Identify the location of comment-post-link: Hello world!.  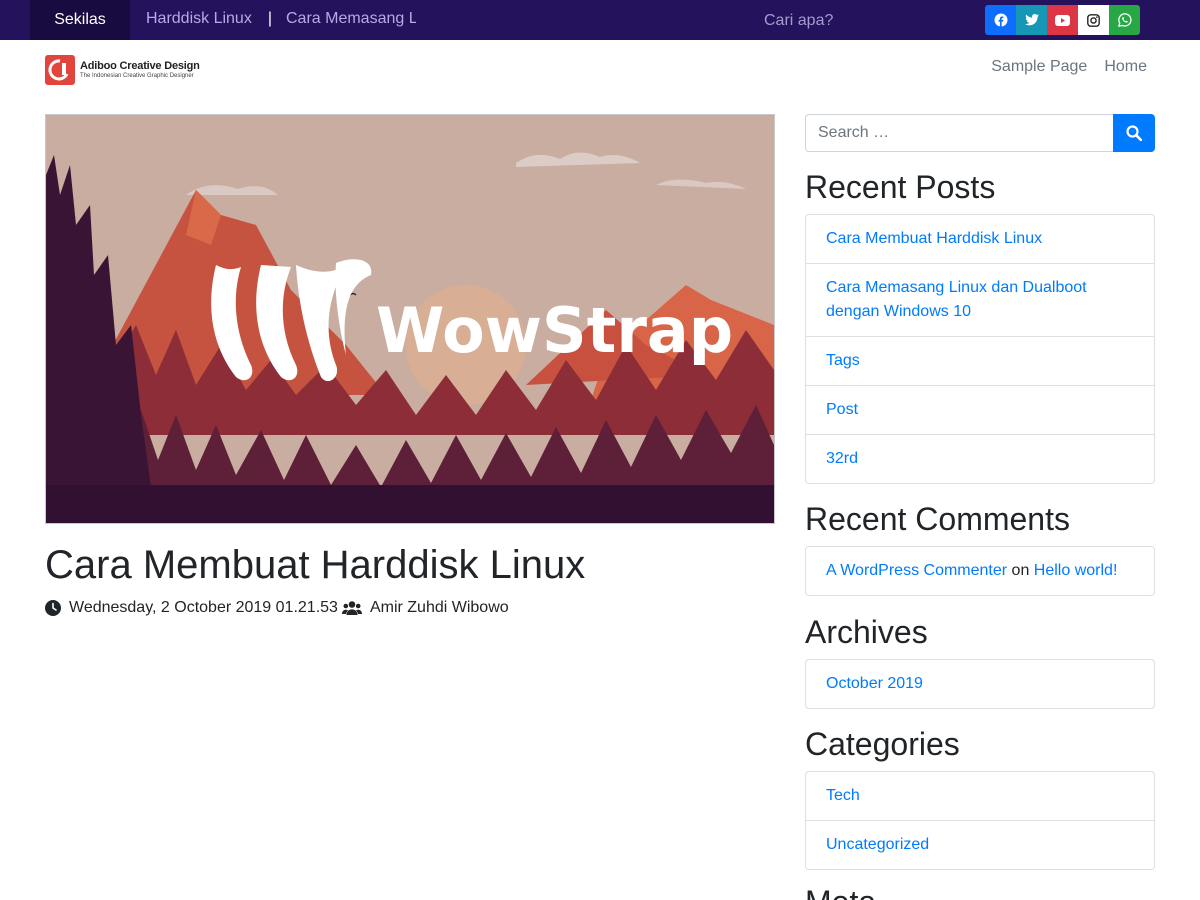
(1076, 570).